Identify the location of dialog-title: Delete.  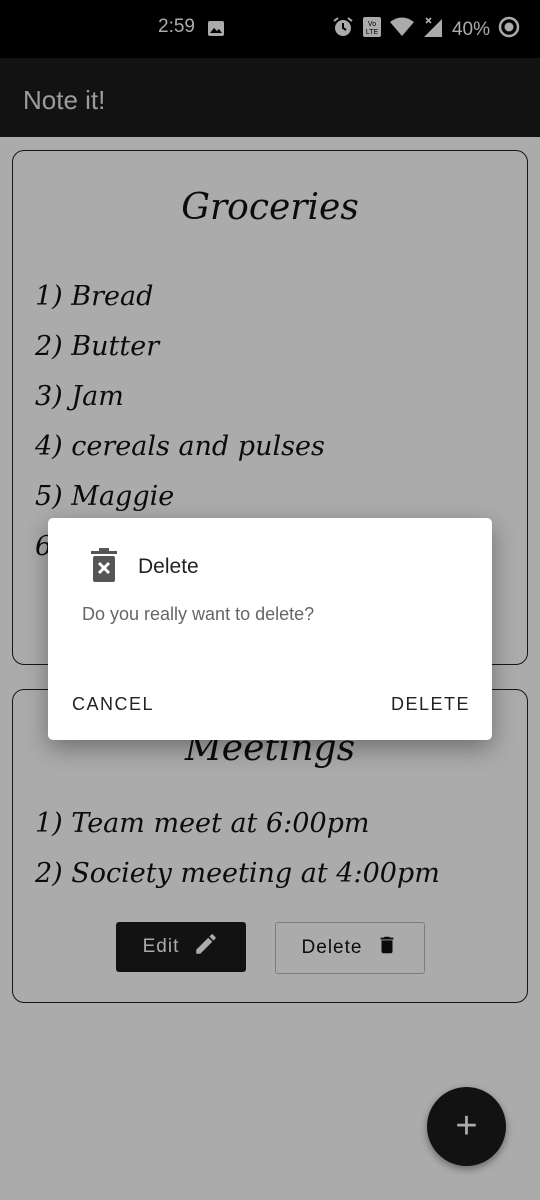
(168, 566).